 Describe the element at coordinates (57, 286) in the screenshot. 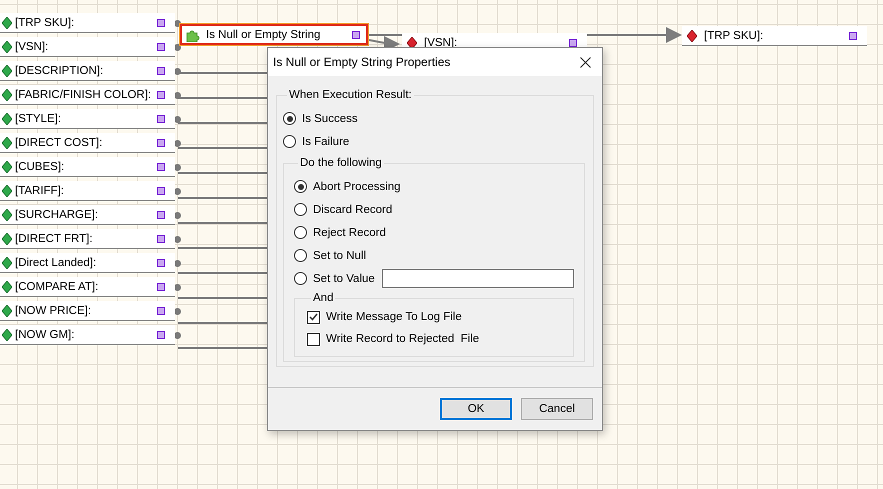

I see `field-label: [COMPARE AT]:` at that location.